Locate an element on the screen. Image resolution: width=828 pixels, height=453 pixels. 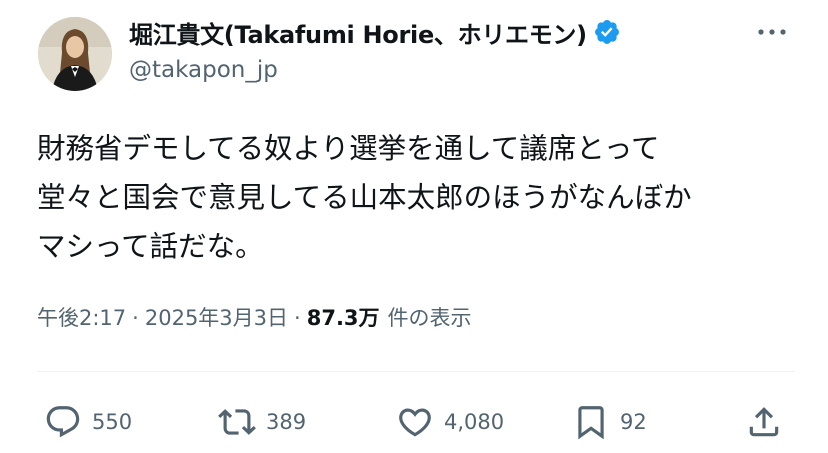
avatar is located at coordinates (75, 54).